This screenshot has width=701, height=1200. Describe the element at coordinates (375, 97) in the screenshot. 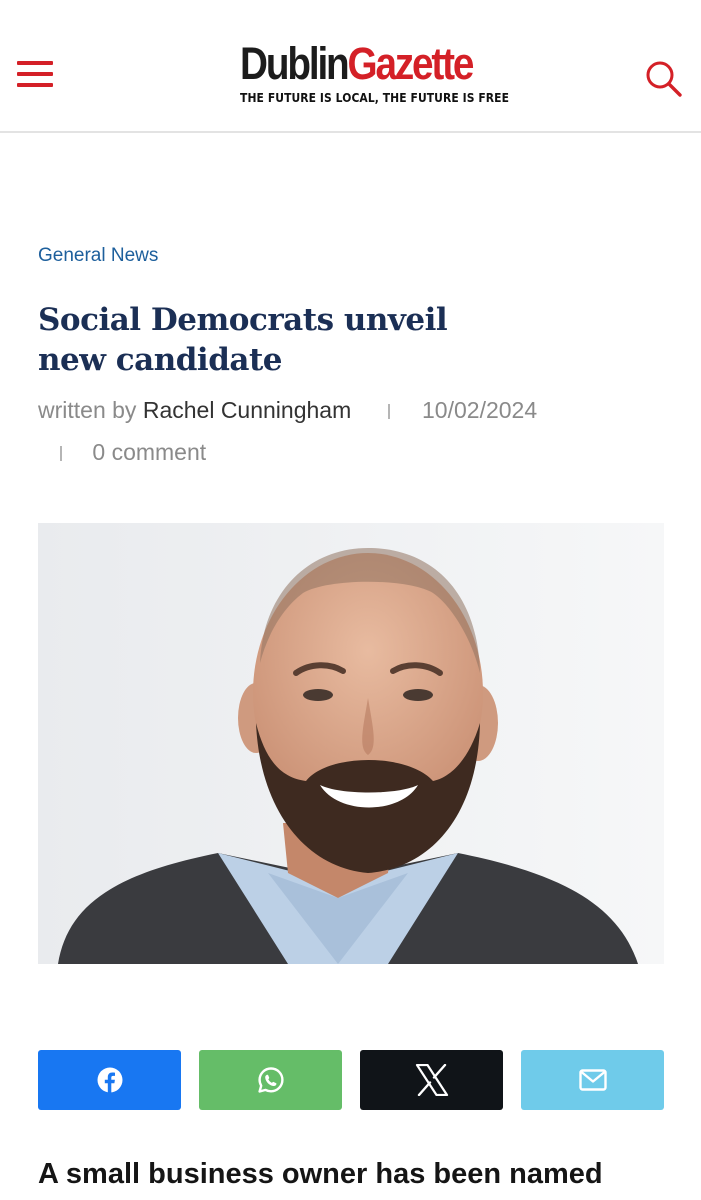

I see `logo-tagline: THE FUTURE IS LOCAL, THE FUTURE IS FREE` at that location.